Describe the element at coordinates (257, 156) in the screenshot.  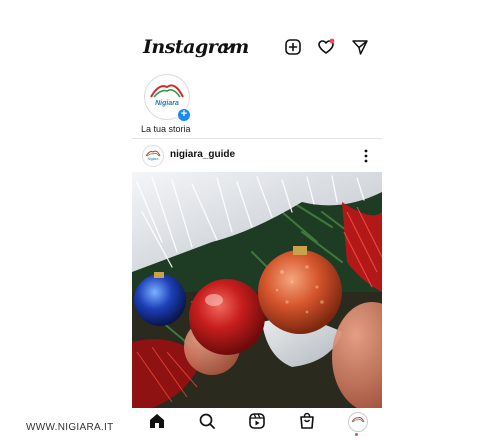
I see `post-header: Nigiara nigiara_guide` at that location.